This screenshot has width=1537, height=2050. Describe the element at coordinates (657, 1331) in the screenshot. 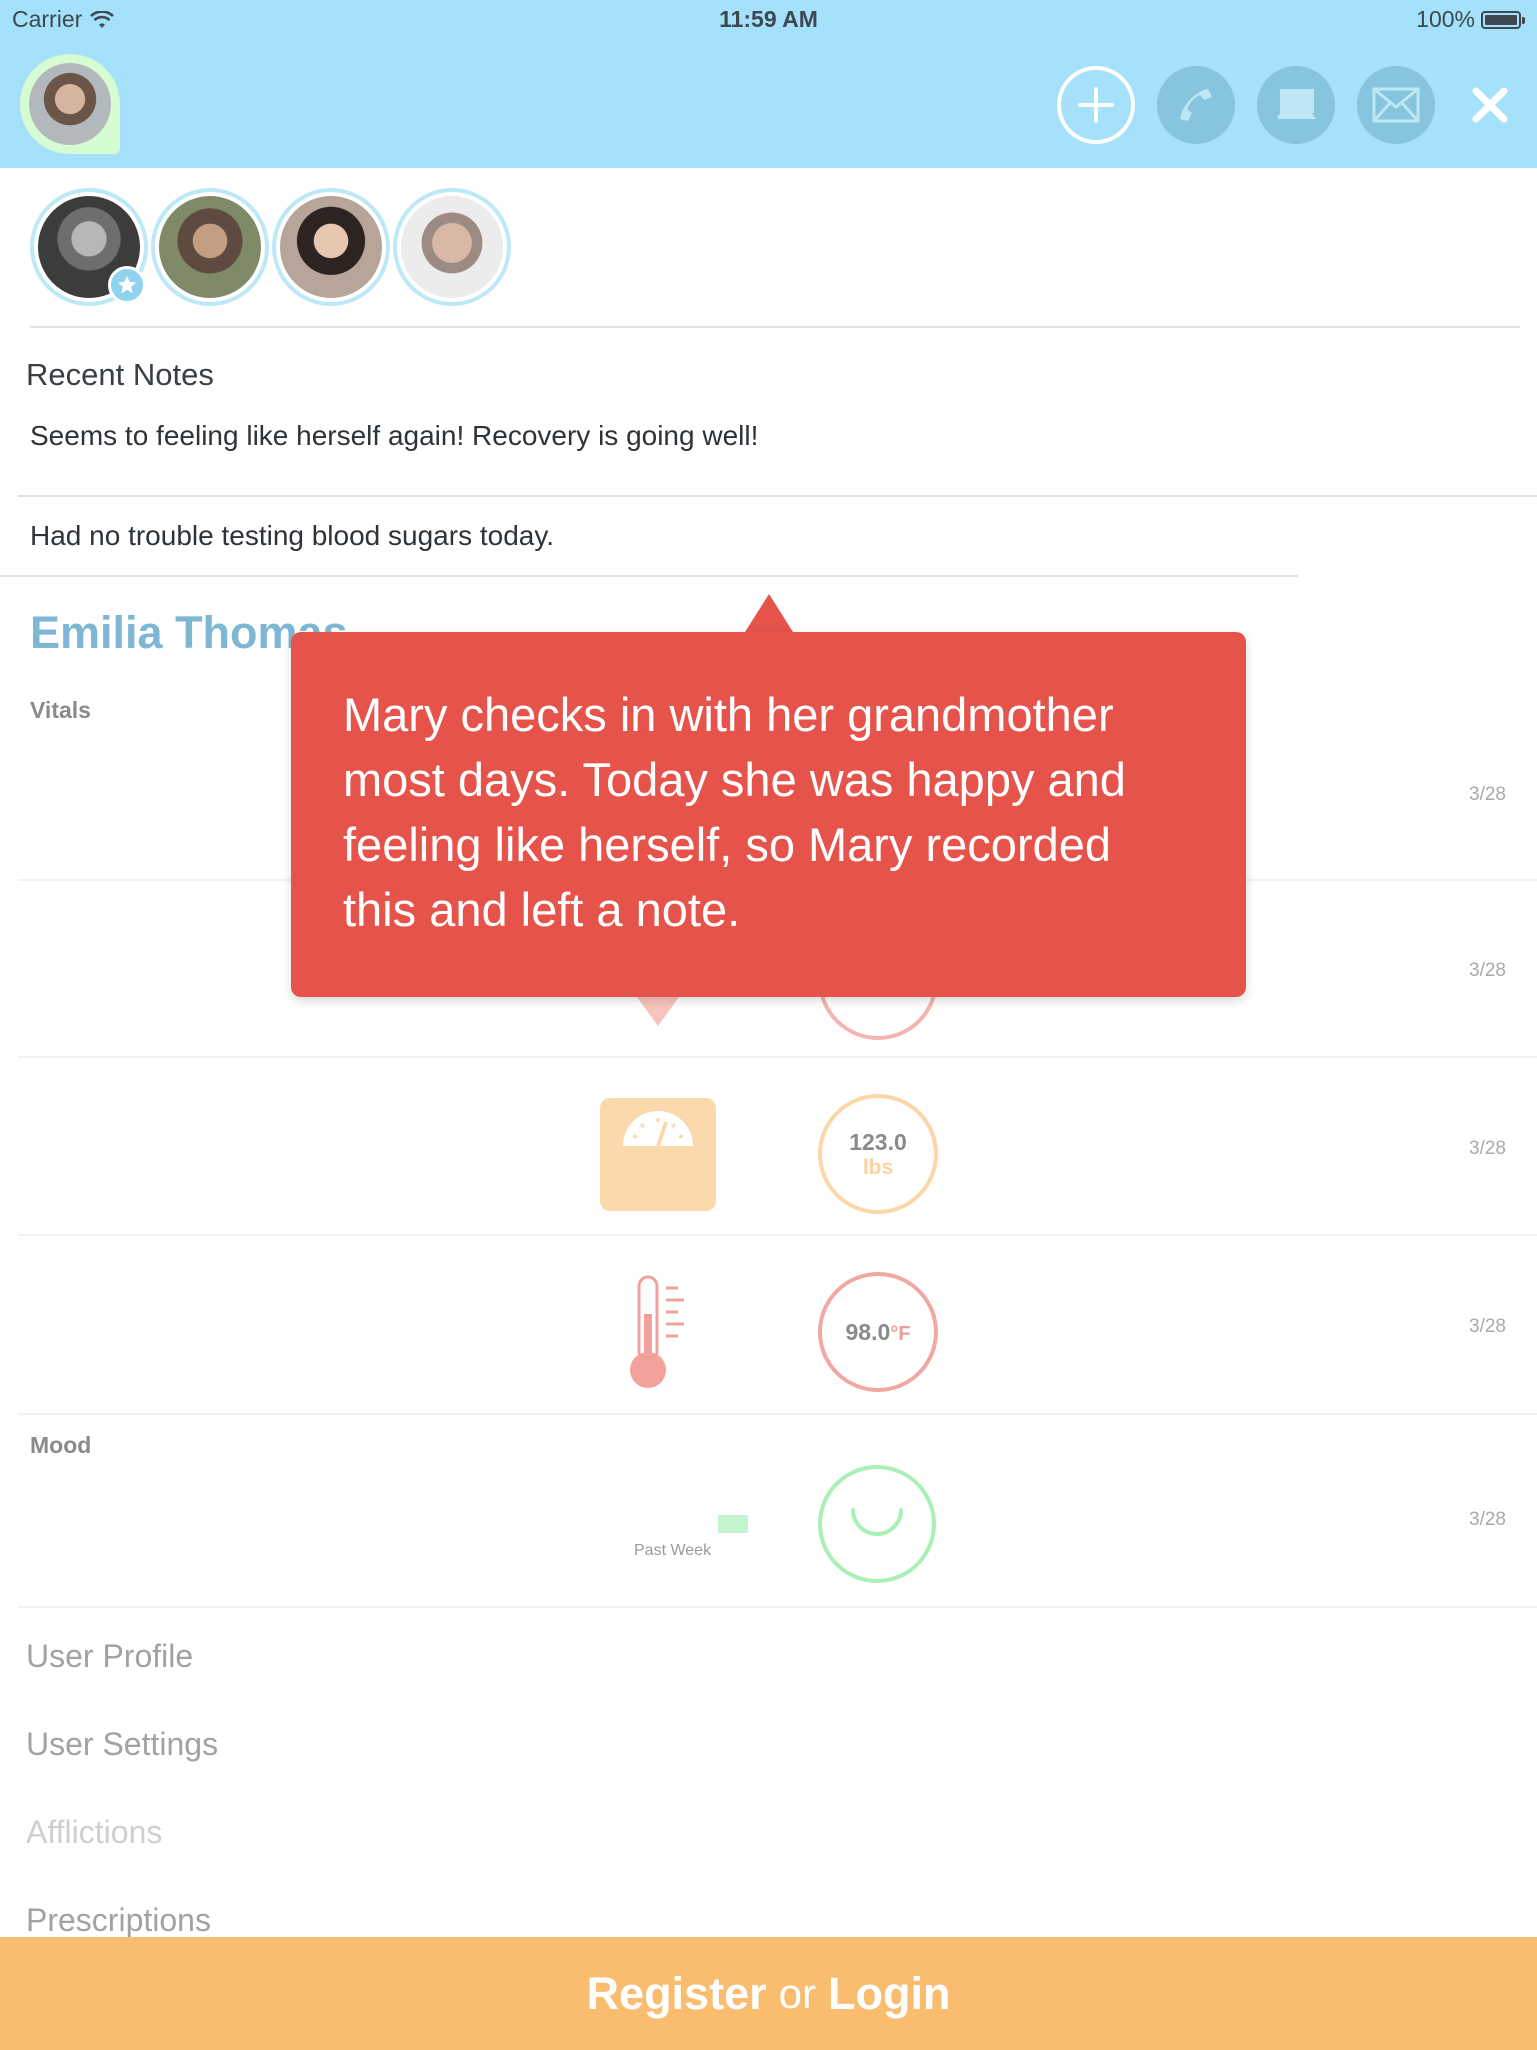

I see `thermometer-icon` at that location.